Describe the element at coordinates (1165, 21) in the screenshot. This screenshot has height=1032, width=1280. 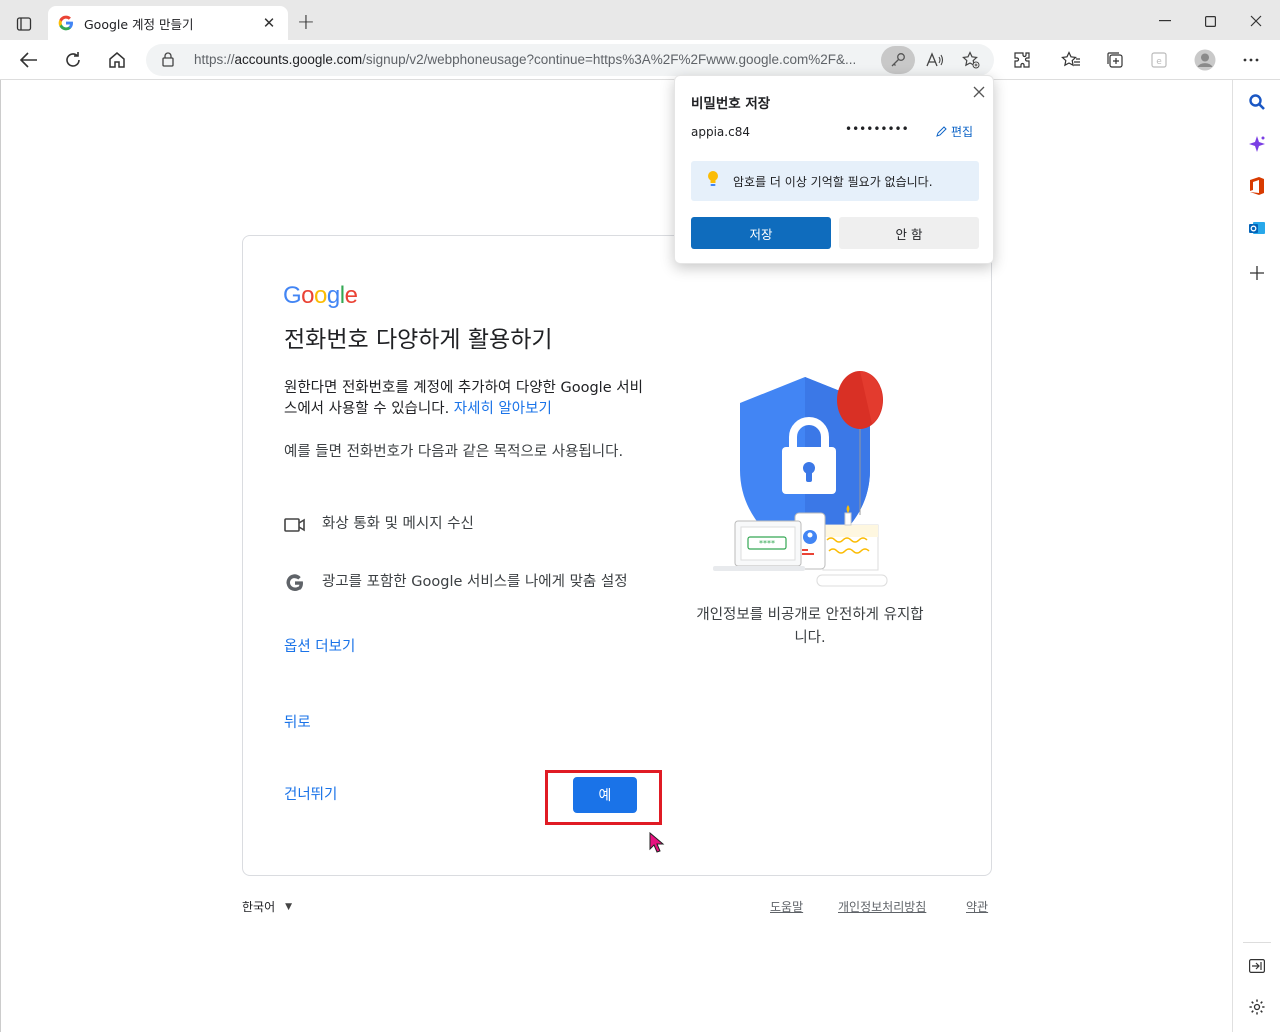
I see `minimize-icon` at that location.